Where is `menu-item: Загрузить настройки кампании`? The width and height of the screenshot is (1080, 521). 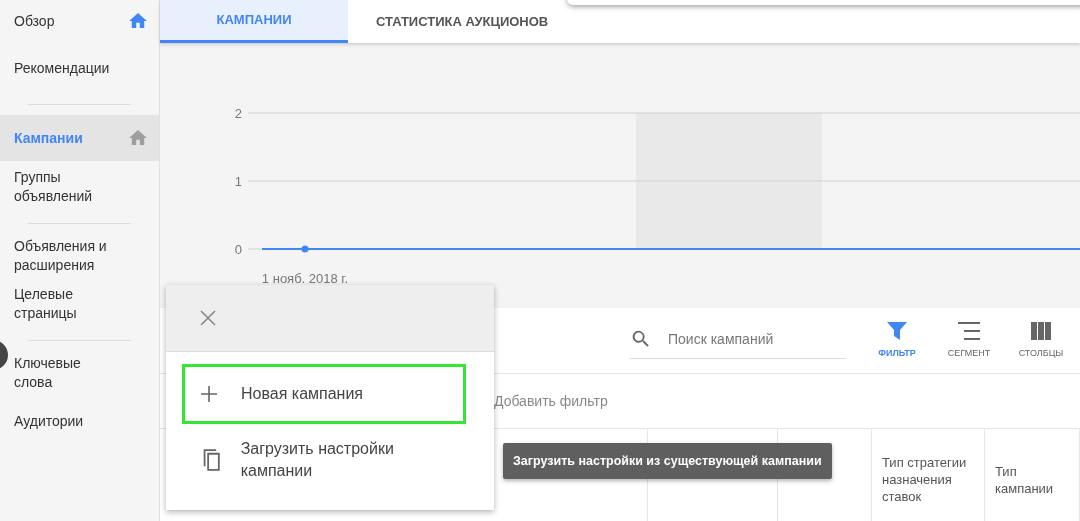
menu-item: Загрузить настройки кампании is located at coordinates (324, 460).